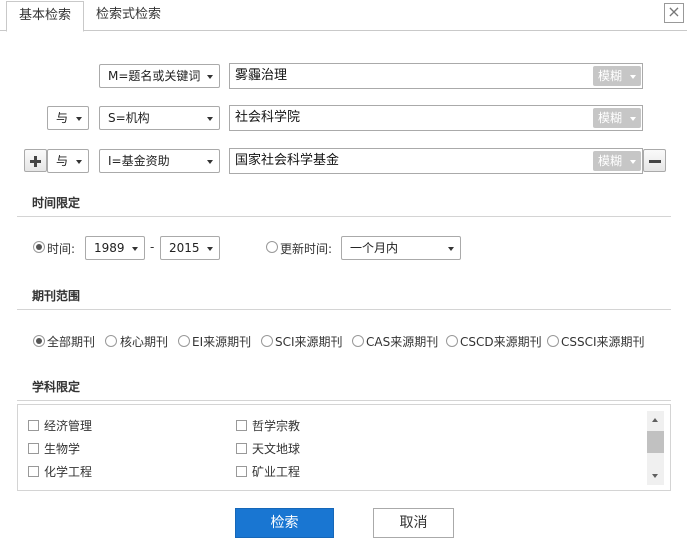 The width and height of the screenshot is (687, 552). I want to click on journal-radio-ei, so click(184, 341).